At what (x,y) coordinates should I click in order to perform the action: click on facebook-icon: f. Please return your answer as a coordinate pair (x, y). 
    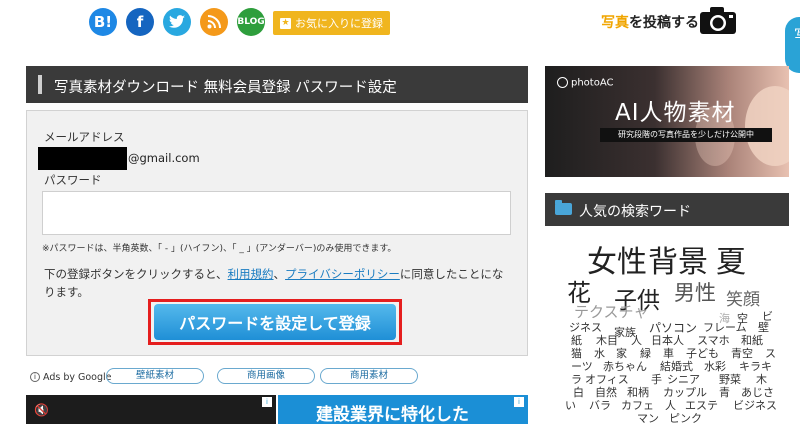
    Looking at the image, I should click on (140, 22).